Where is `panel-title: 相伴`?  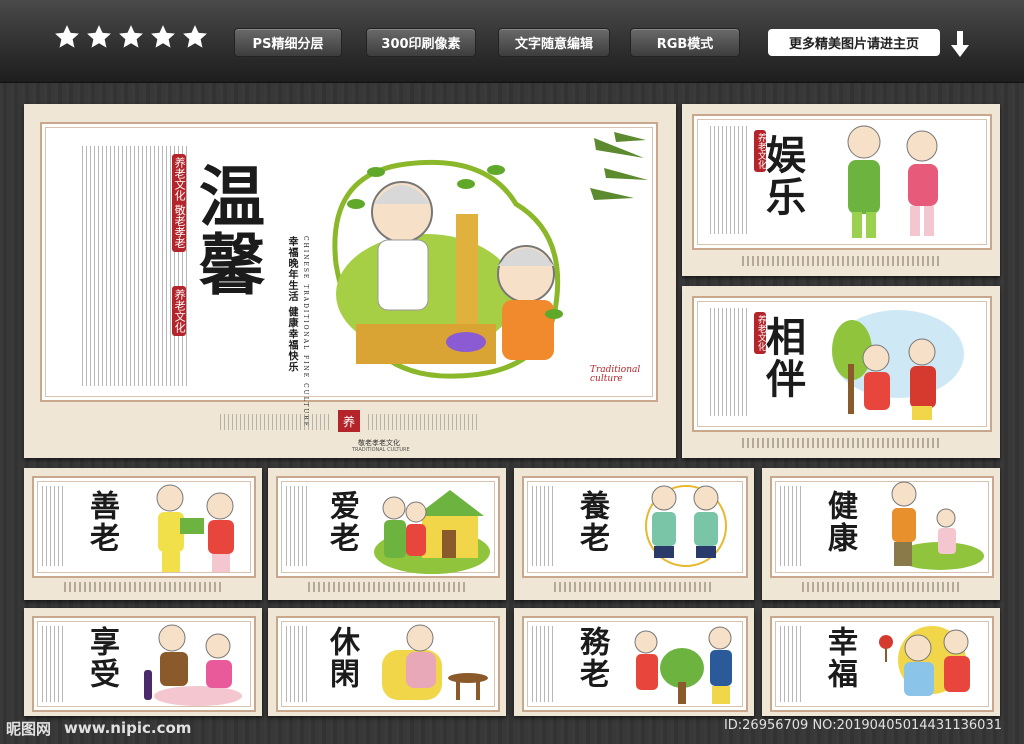
panel-title: 相伴 is located at coordinates (782, 358).